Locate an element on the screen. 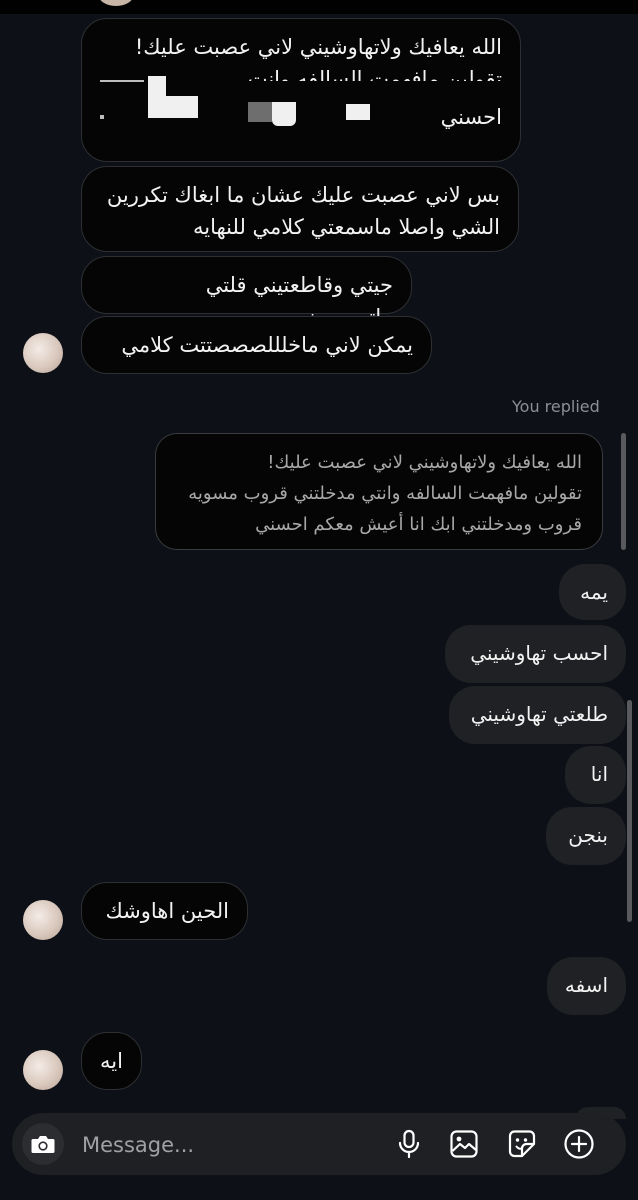 The width and height of the screenshot is (638, 1200). sent-message: بنجن is located at coordinates (586, 836).